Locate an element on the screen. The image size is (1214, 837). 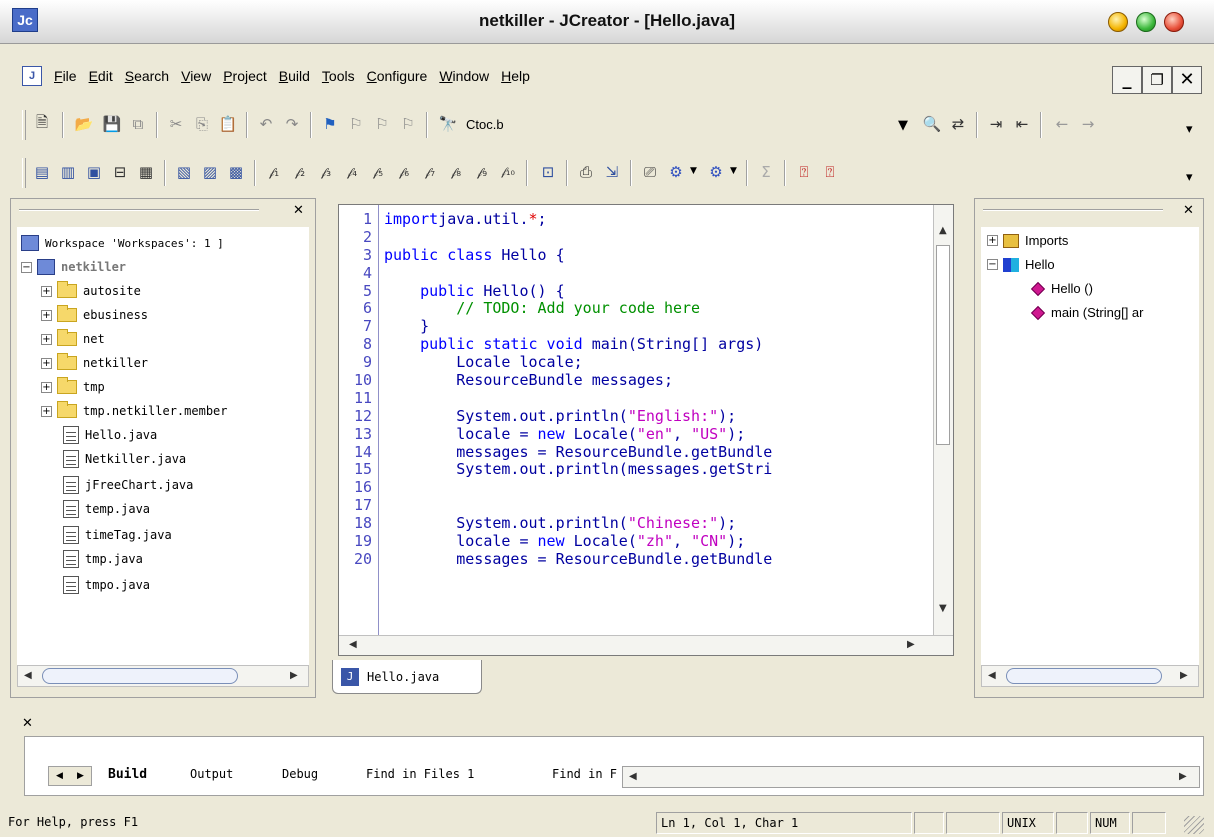
user-tool-9-icon: 𝒻₉ is located at coordinates (482, 172).